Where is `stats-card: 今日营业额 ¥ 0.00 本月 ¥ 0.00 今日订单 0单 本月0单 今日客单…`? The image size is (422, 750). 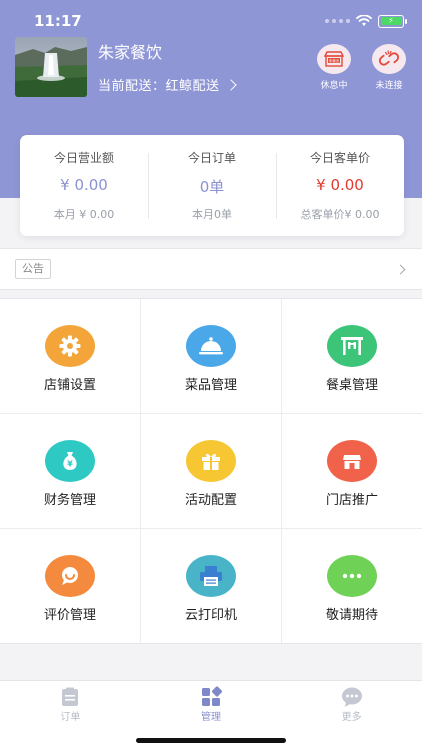 stats-card: 今日营业额 ¥ 0.00 本月 ¥ 0.00 今日订单 0单 本月0单 今日客单… is located at coordinates (212, 185).